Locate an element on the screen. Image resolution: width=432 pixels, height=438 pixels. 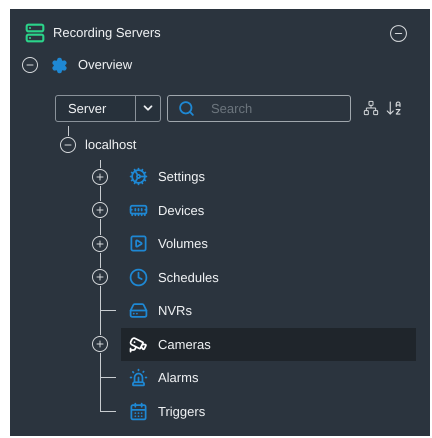
server-stack-icon is located at coordinates (35, 33).